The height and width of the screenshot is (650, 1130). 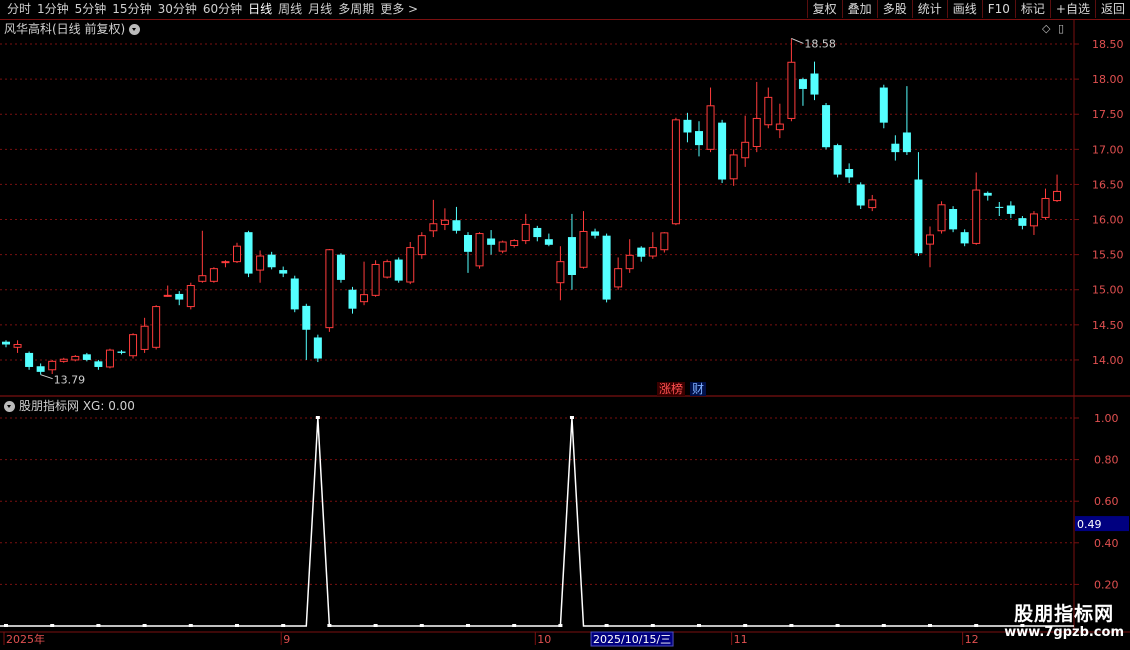 I want to click on indicator-title-row: 股朋指标网 XG: 0.00, so click(x=69, y=406).